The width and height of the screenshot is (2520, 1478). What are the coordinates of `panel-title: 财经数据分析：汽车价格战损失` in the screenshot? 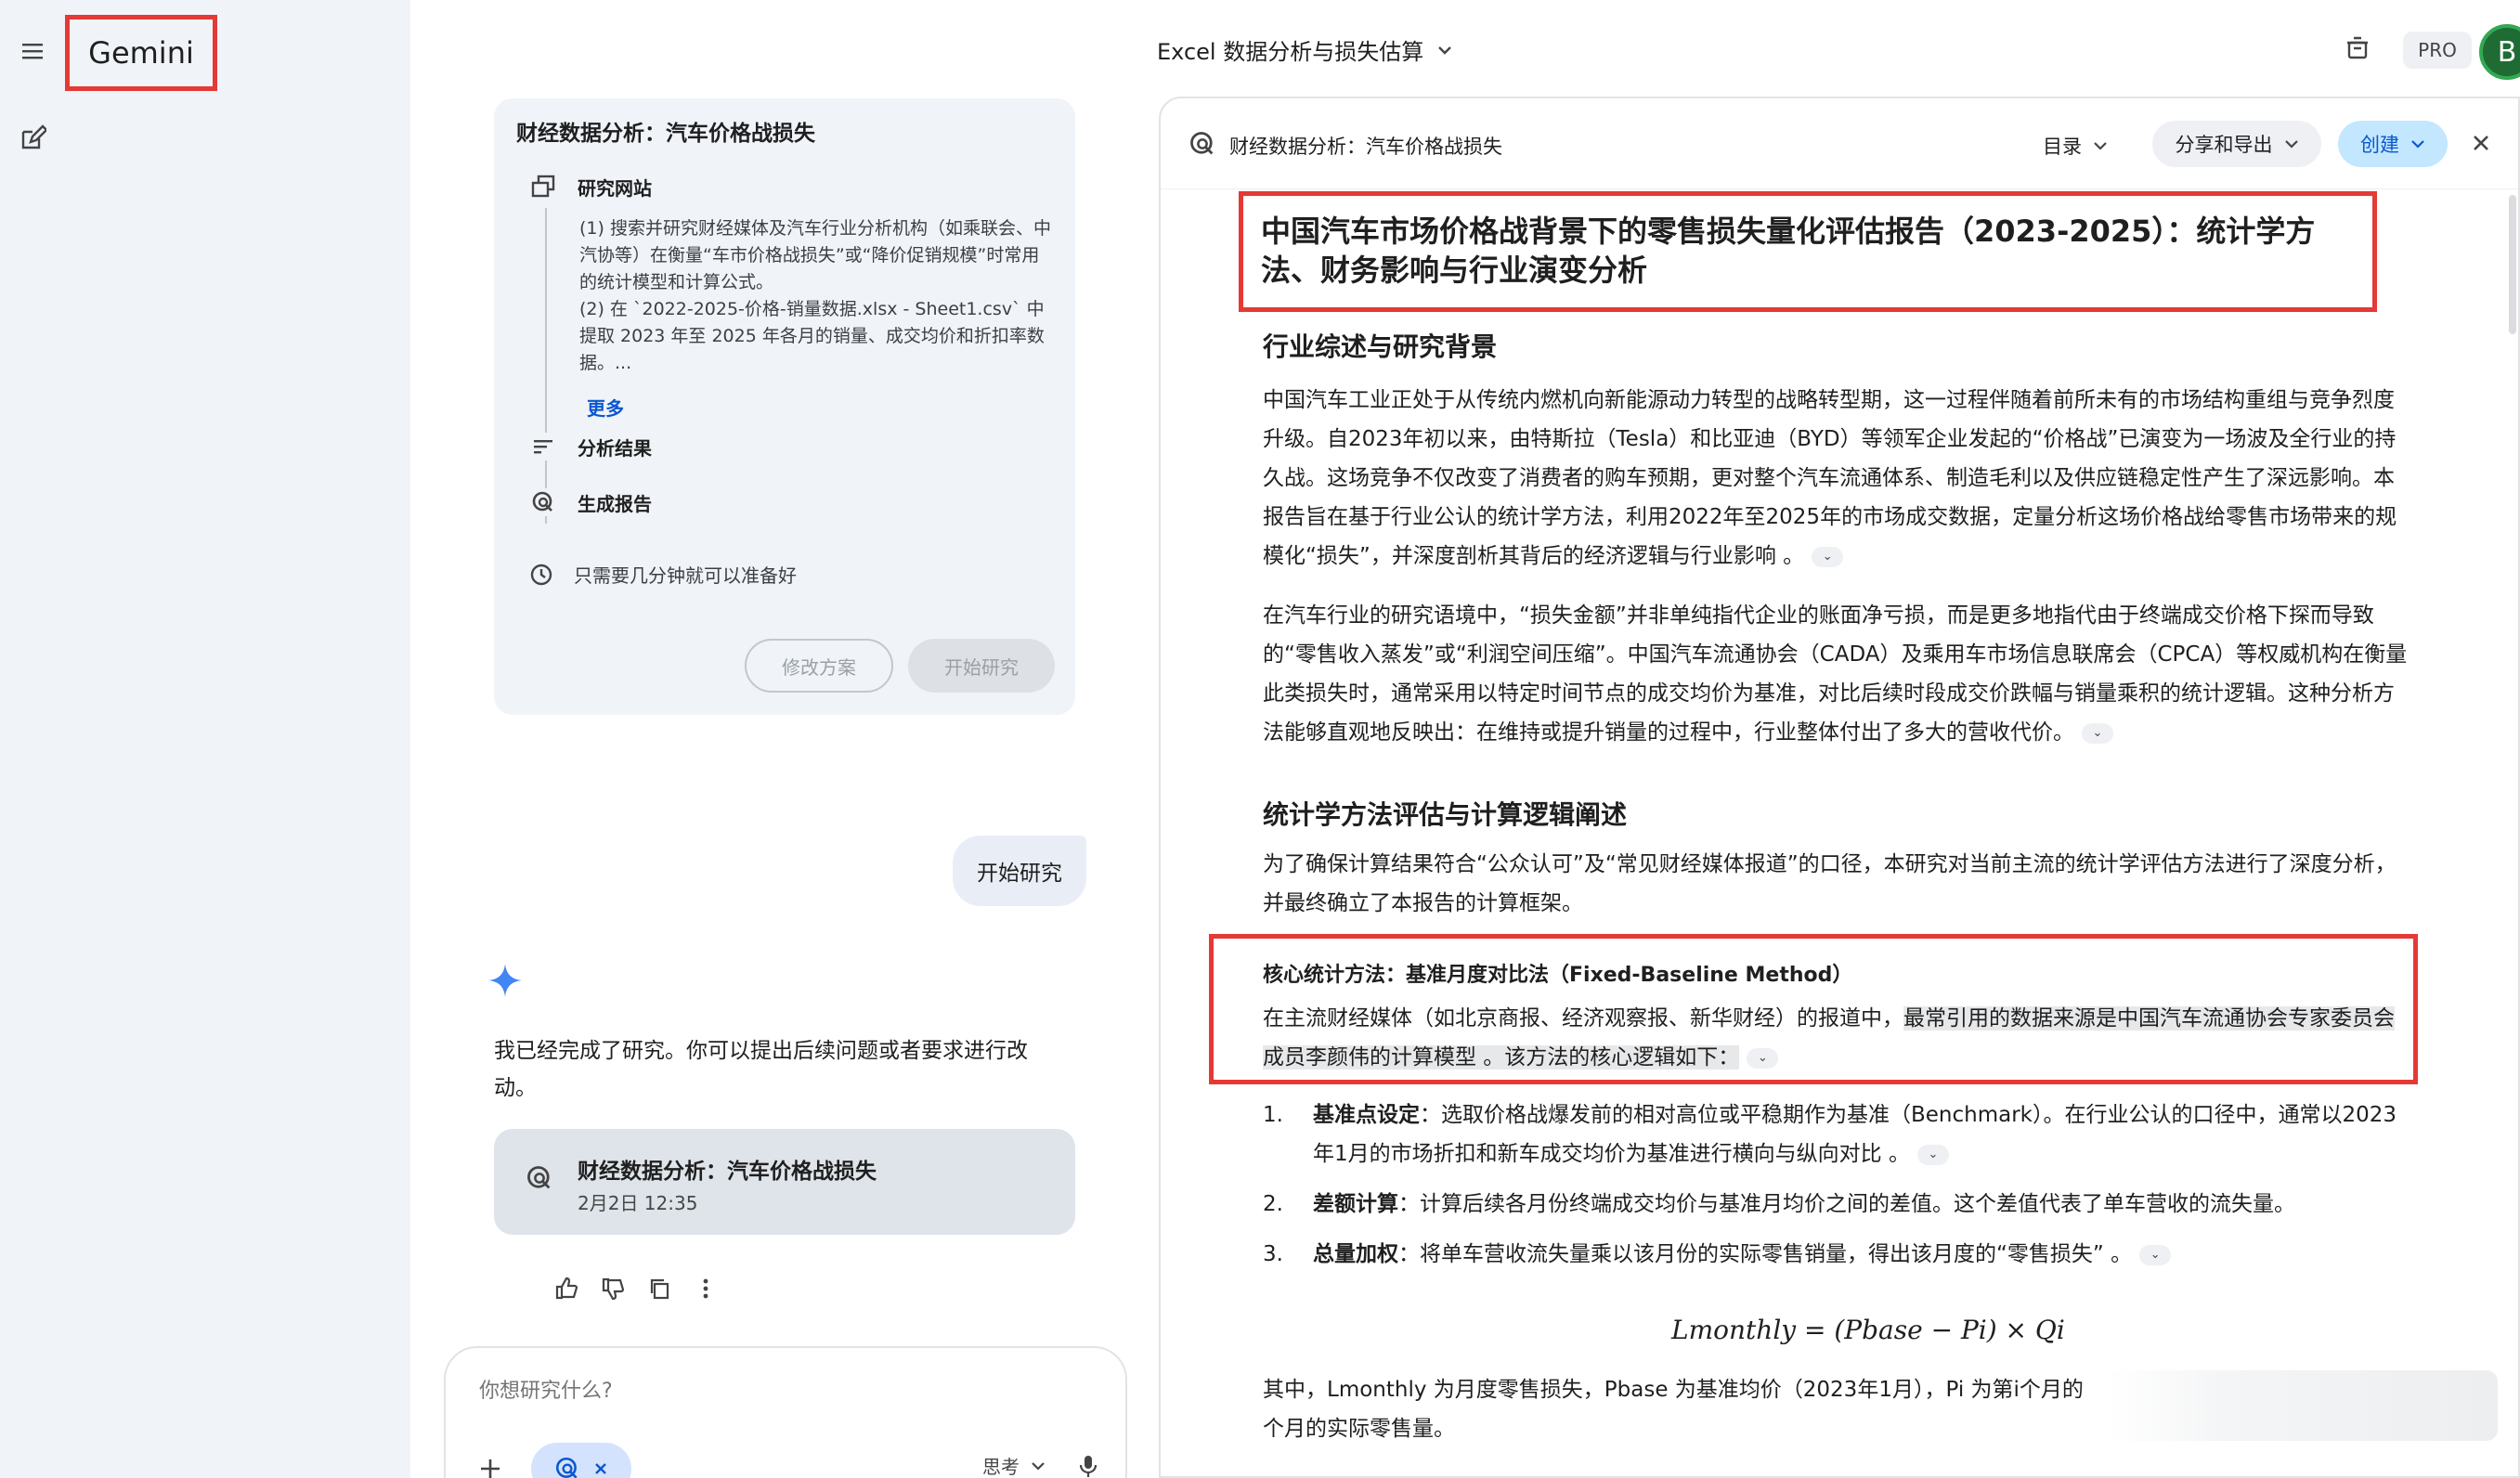 It's located at (1365, 147).